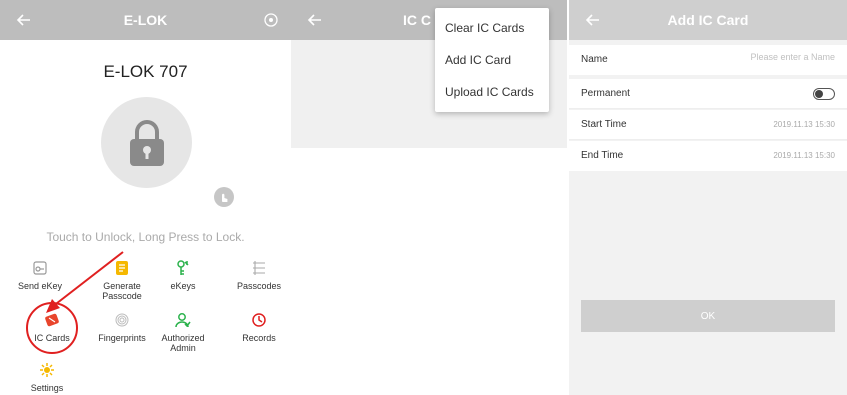 The height and width of the screenshot is (395, 847). What do you see at coordinates (183, 332) in the screenshot?
I see `authorized-admin-button: Authorized Admin` at bounding box center [183, 332].